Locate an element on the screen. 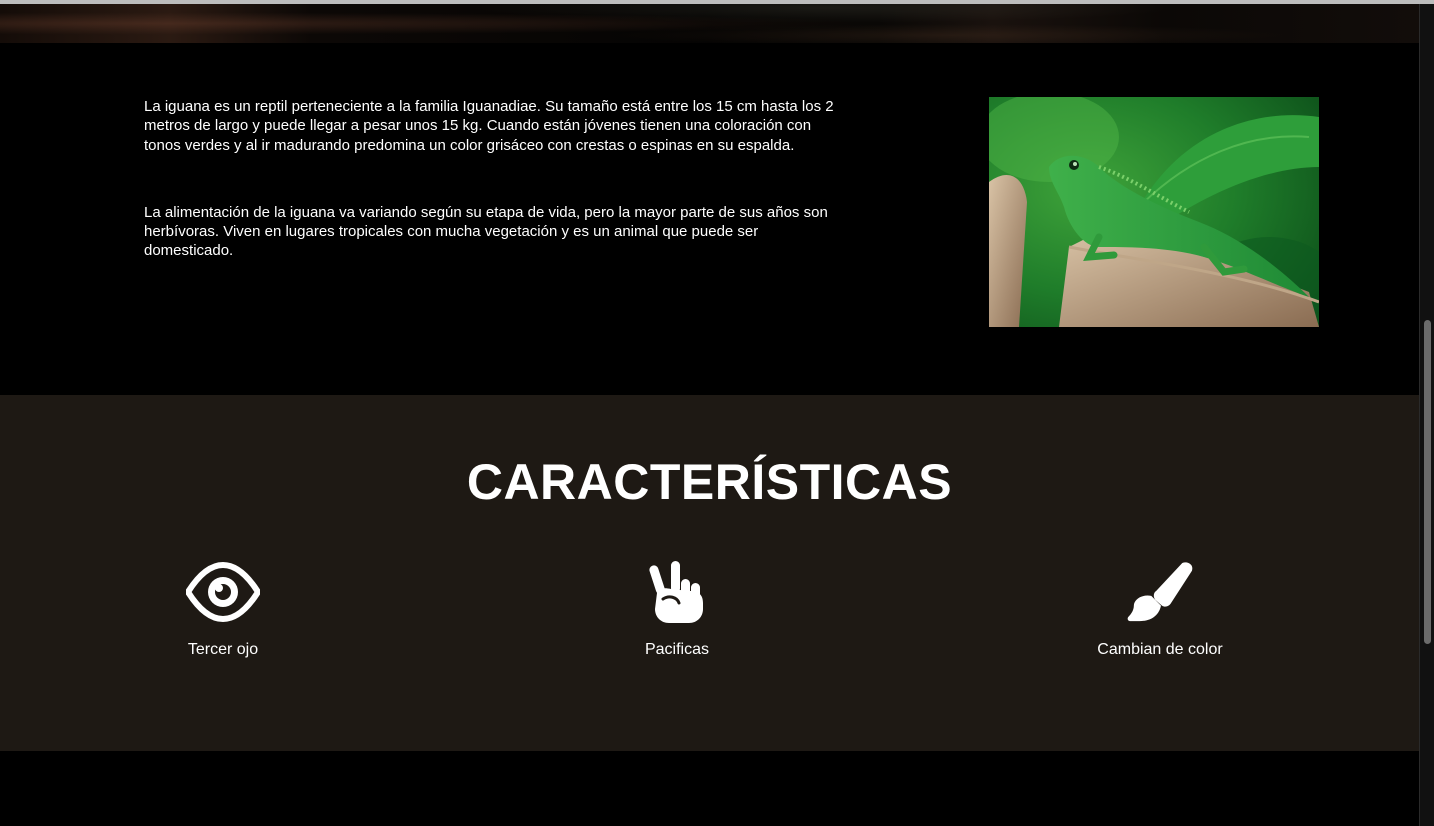 The width and height of the screenshot is (1434, 826). paintbrush-icon is located at coordinates (1160, 592).